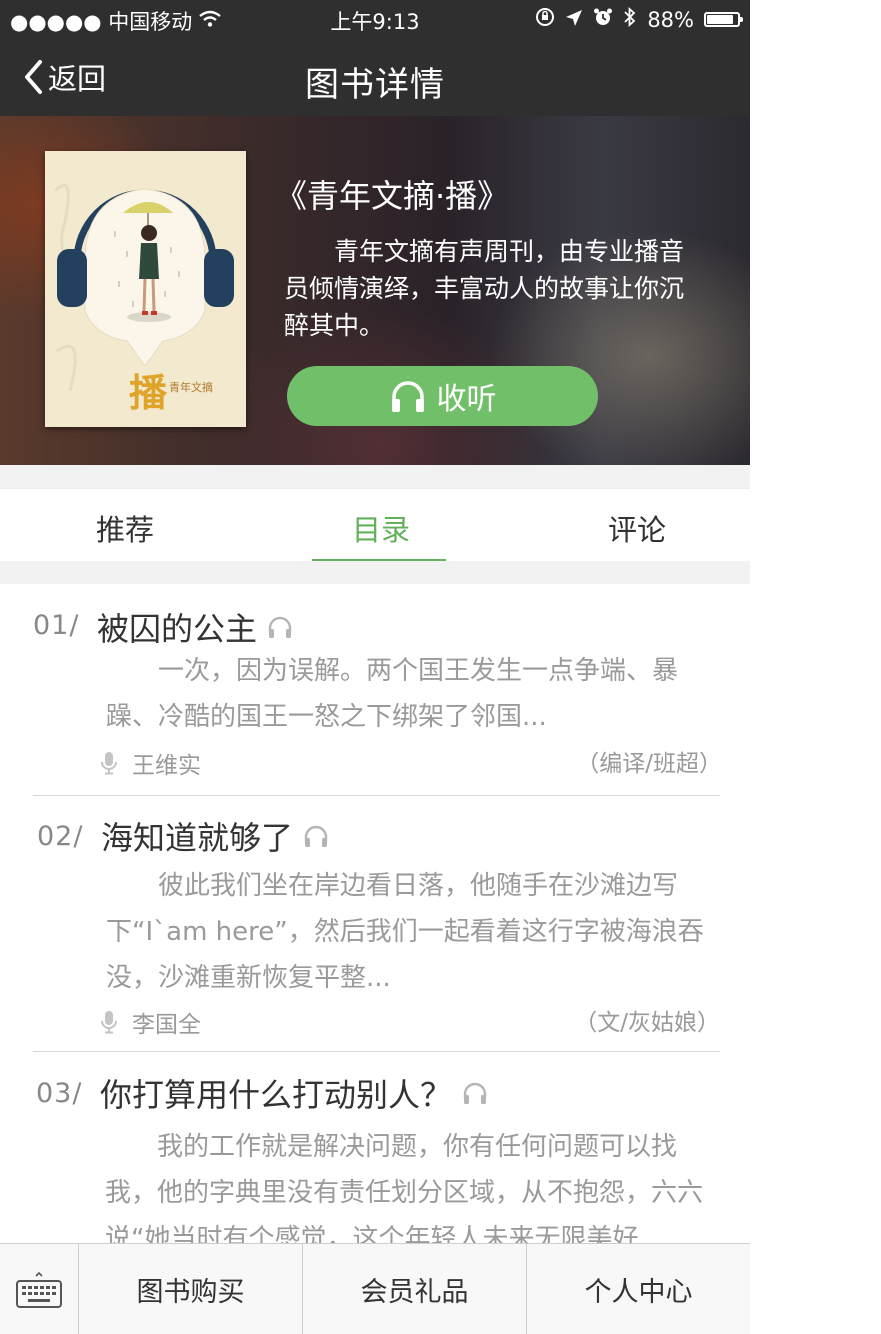  What do you see at coordinates (276, 1095) in the screenshot?
I see `item-title-text: 你打算用什么打动别人？` at bounding box center [276, 1095].